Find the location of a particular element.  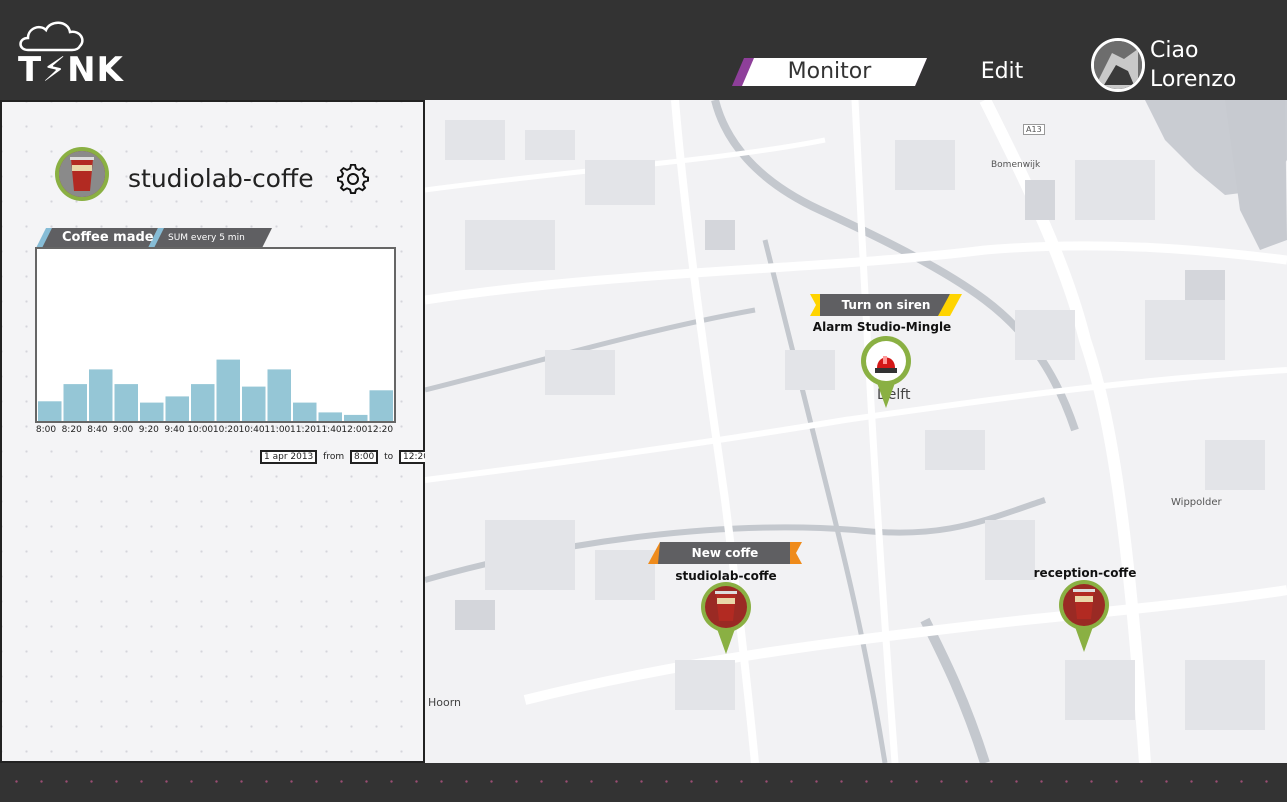

map-pin-siren is located at coordinates (886, 372).